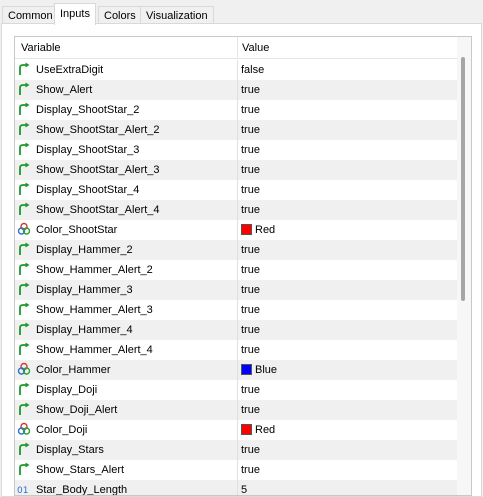 The image size is (483, 497). What do you see at coordinates (127, 370) in the screenshot?
I see `variable-cell: Color_Hammer` at bounding box center [127, 370].